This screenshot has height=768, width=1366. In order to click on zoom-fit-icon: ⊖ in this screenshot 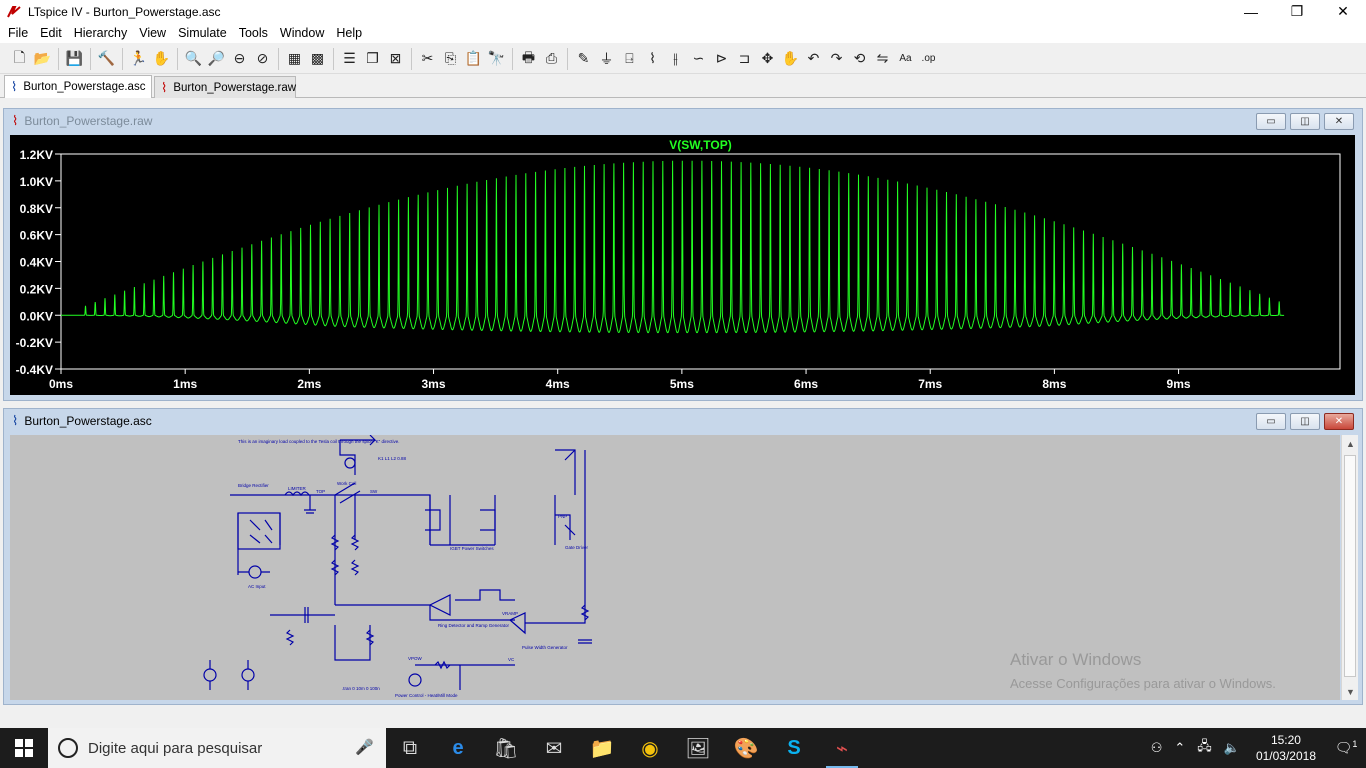, I will do `click(239, 59)`.